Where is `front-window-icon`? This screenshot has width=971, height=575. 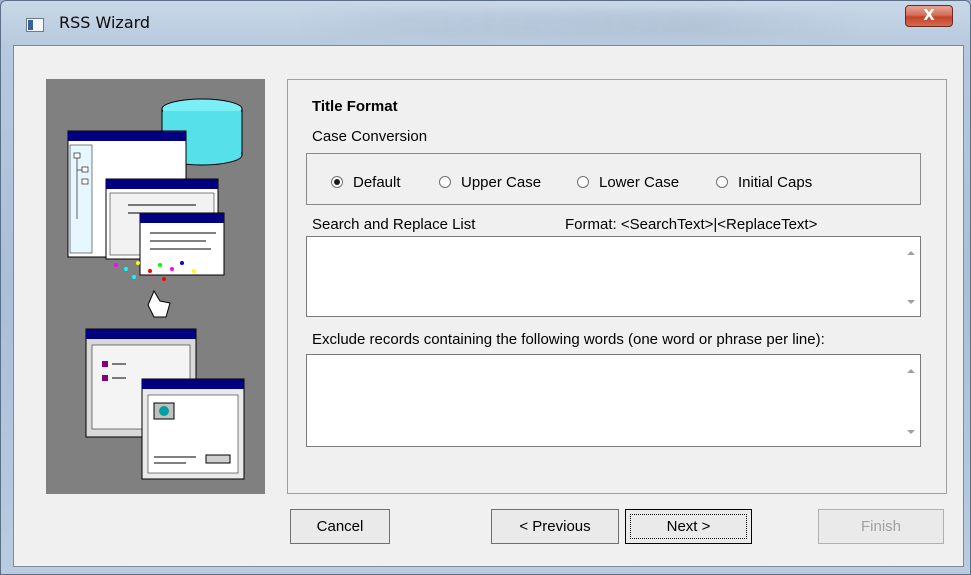
front-window-icon is located at coordinates (182, 244).